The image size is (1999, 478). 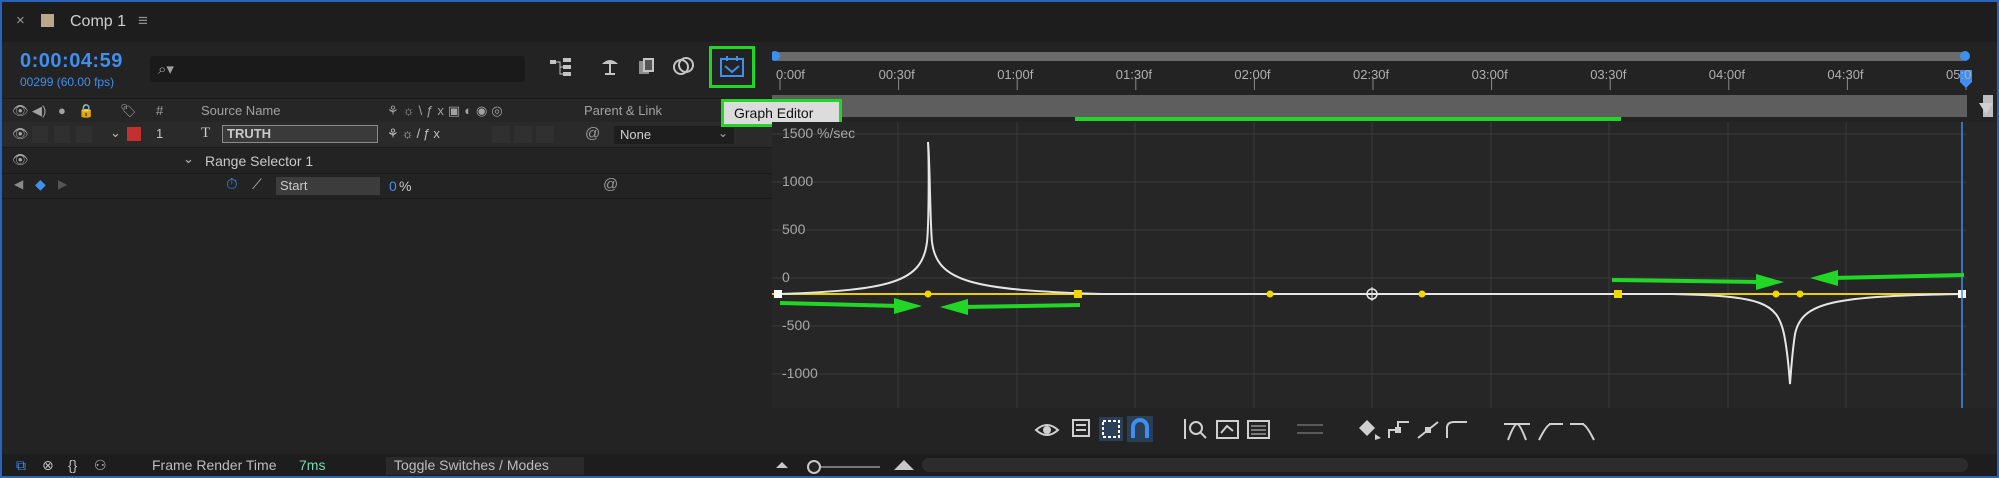 I want to click on menu-icon: ≡, so click(x=143, y=21).